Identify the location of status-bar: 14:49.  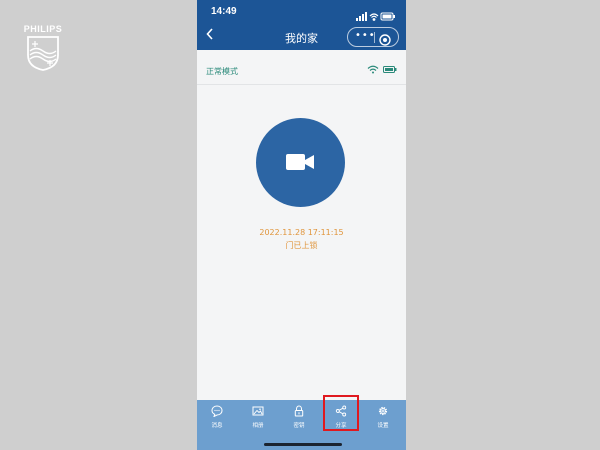
(301, 12).